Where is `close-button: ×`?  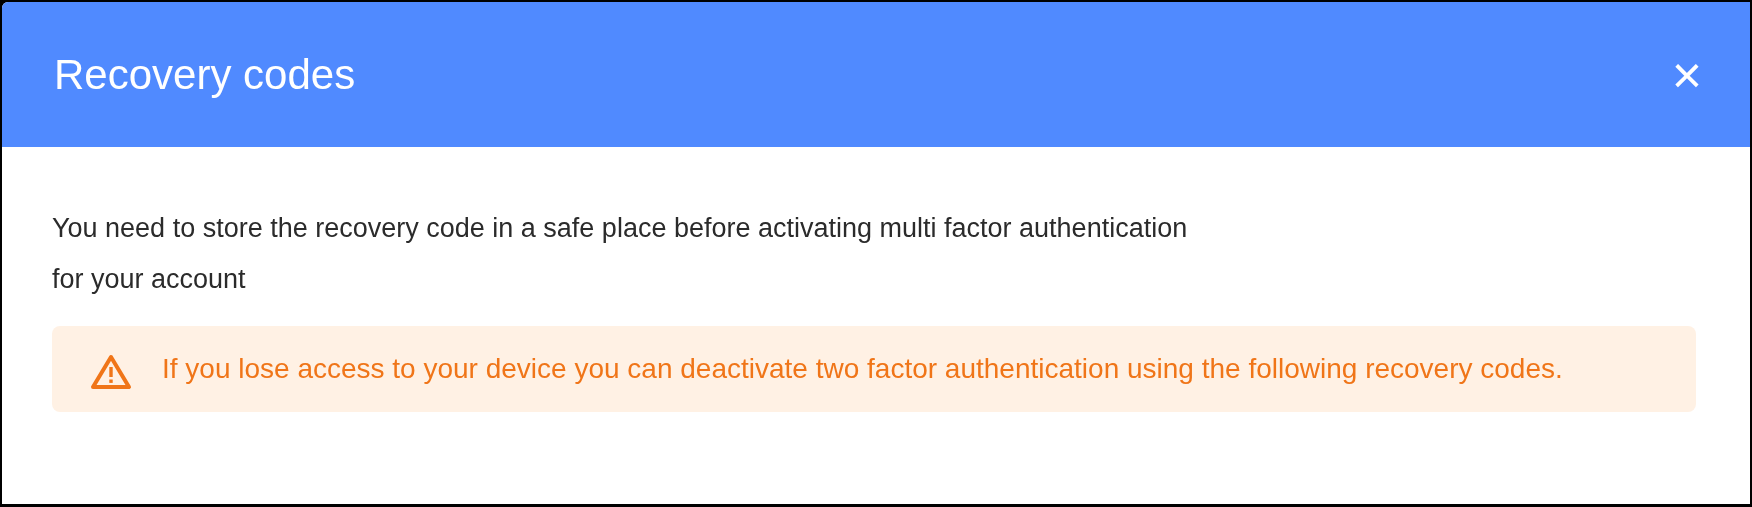 close-button: × is located at coordinates (1686, 74).